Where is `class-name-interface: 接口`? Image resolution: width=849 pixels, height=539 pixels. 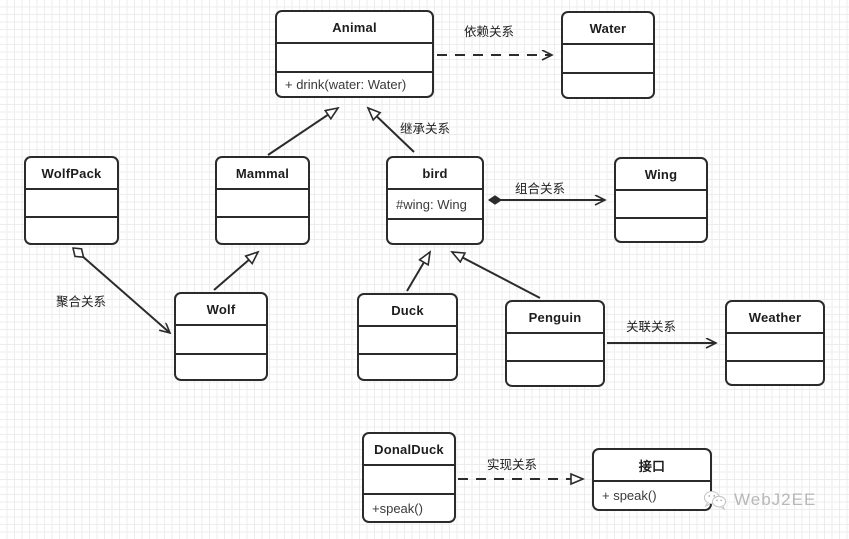
class-name-interface: 接口 is located at coordinates (652, 466).